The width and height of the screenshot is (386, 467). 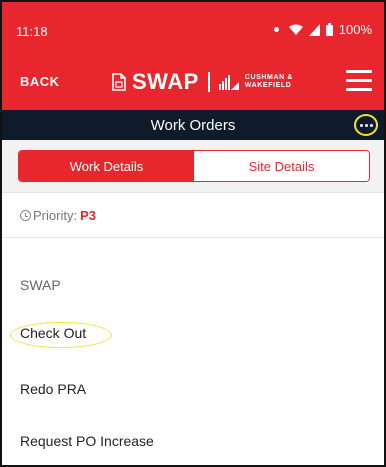 What do you see at coordinates (268, 77) in the screenshot?
I see `partner-logo-line1: CUSHMAN &` at bounding box center [268, 77].